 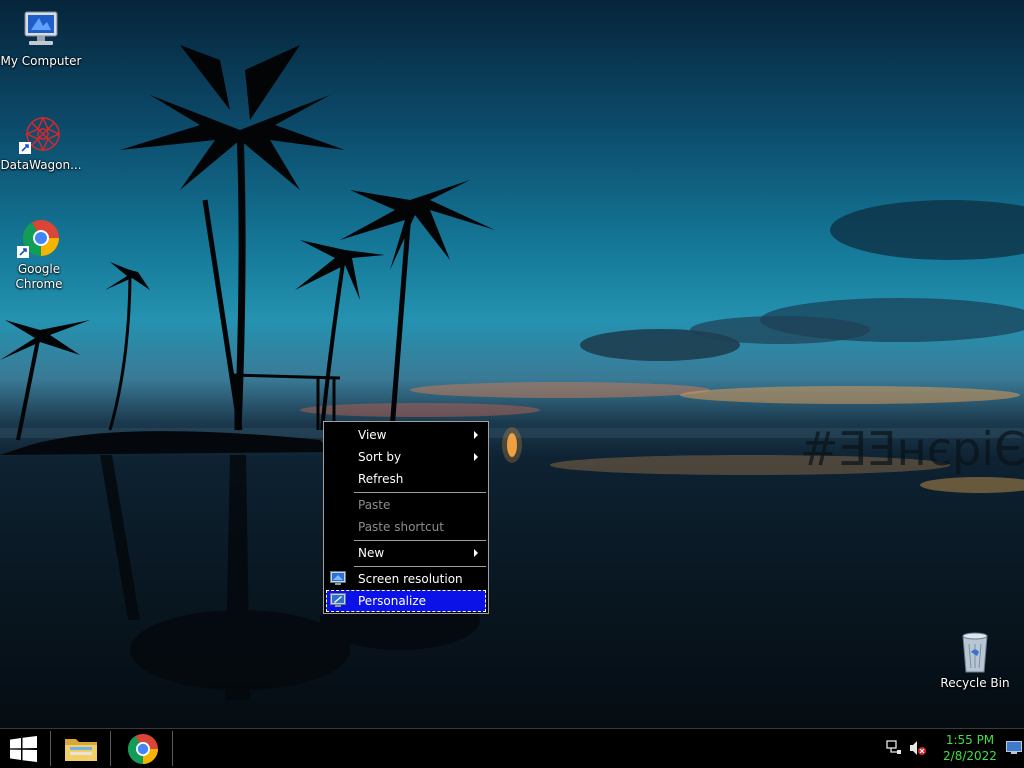 I want to click on menu-item-personalize: Personalize, so click(x=406, y=601).